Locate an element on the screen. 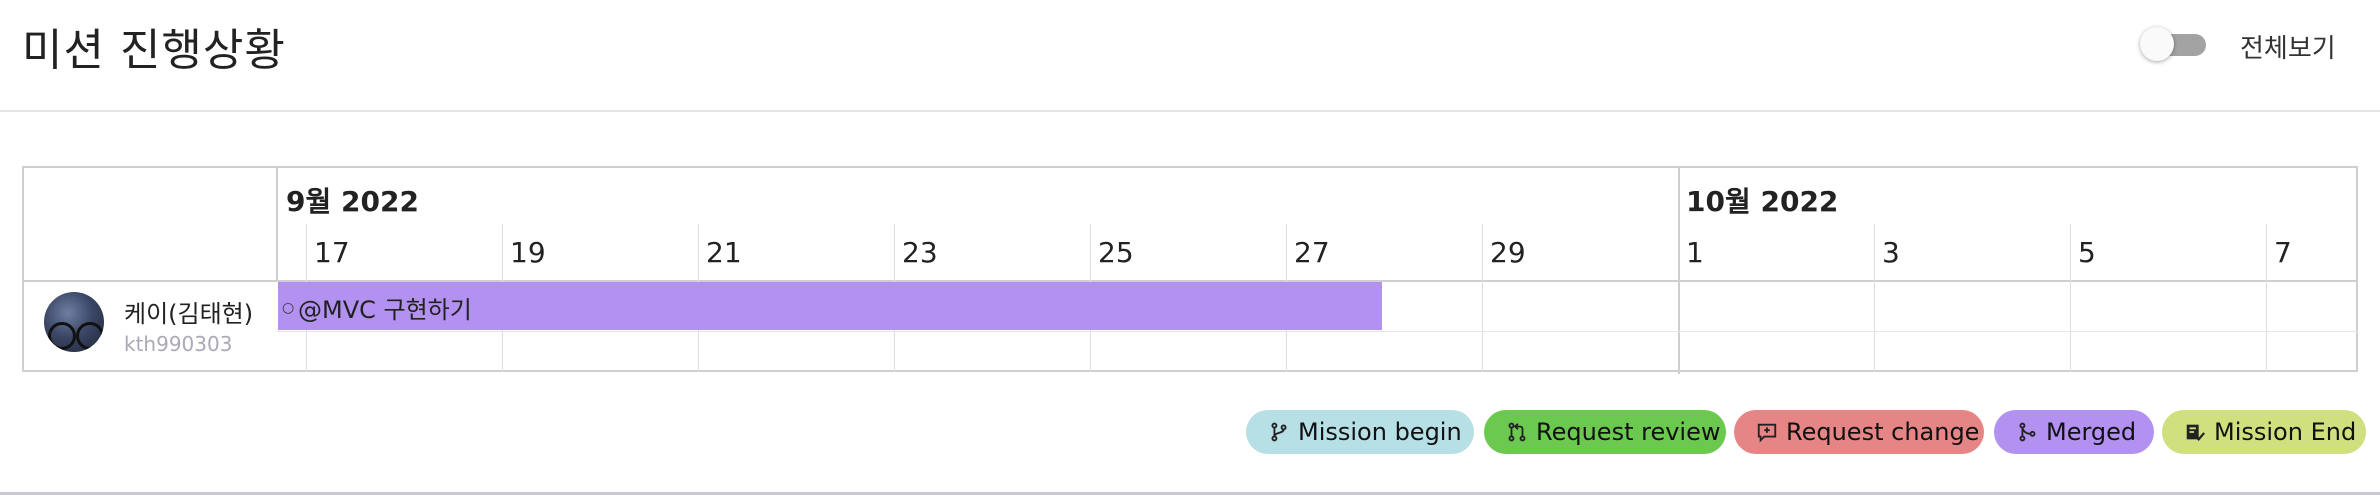 Image resolution: width=2380 pixels, height=502 pixels. gantt-corner-cell is located at coordinates (151, 225).